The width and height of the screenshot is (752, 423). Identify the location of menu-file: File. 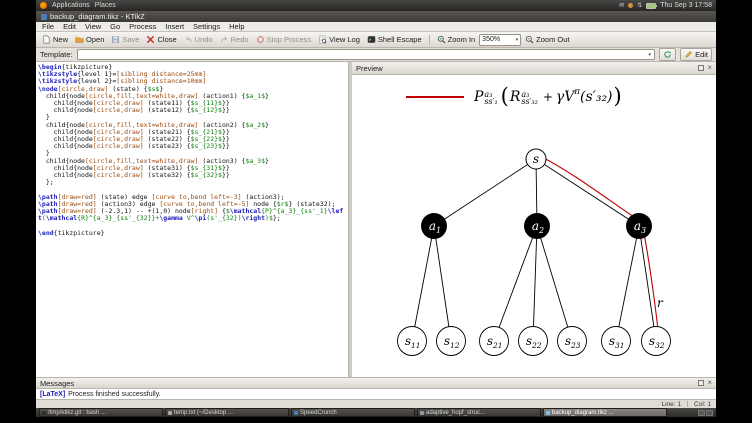
(48, 26).